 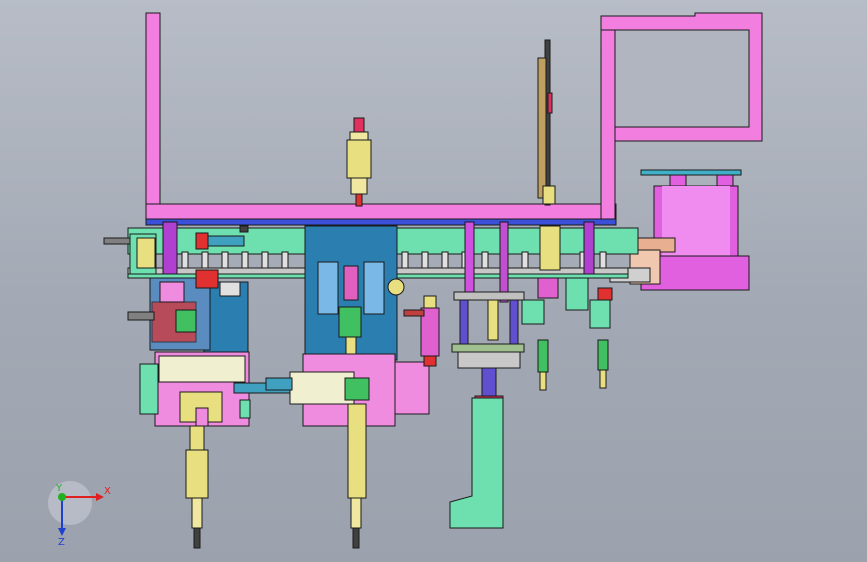 What do you see at coordinates (188, 313) in the screenshot?
I see `left-plate` at bounding box center [188, 313].